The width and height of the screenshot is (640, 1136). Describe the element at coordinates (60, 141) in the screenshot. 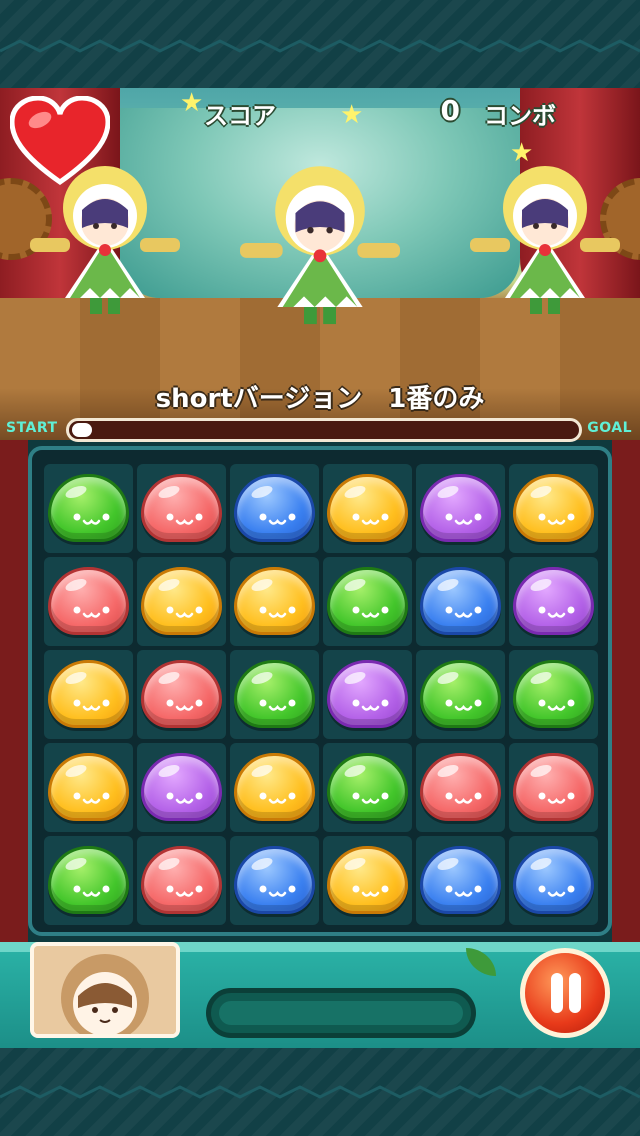

I see `heart-icon` at that location.